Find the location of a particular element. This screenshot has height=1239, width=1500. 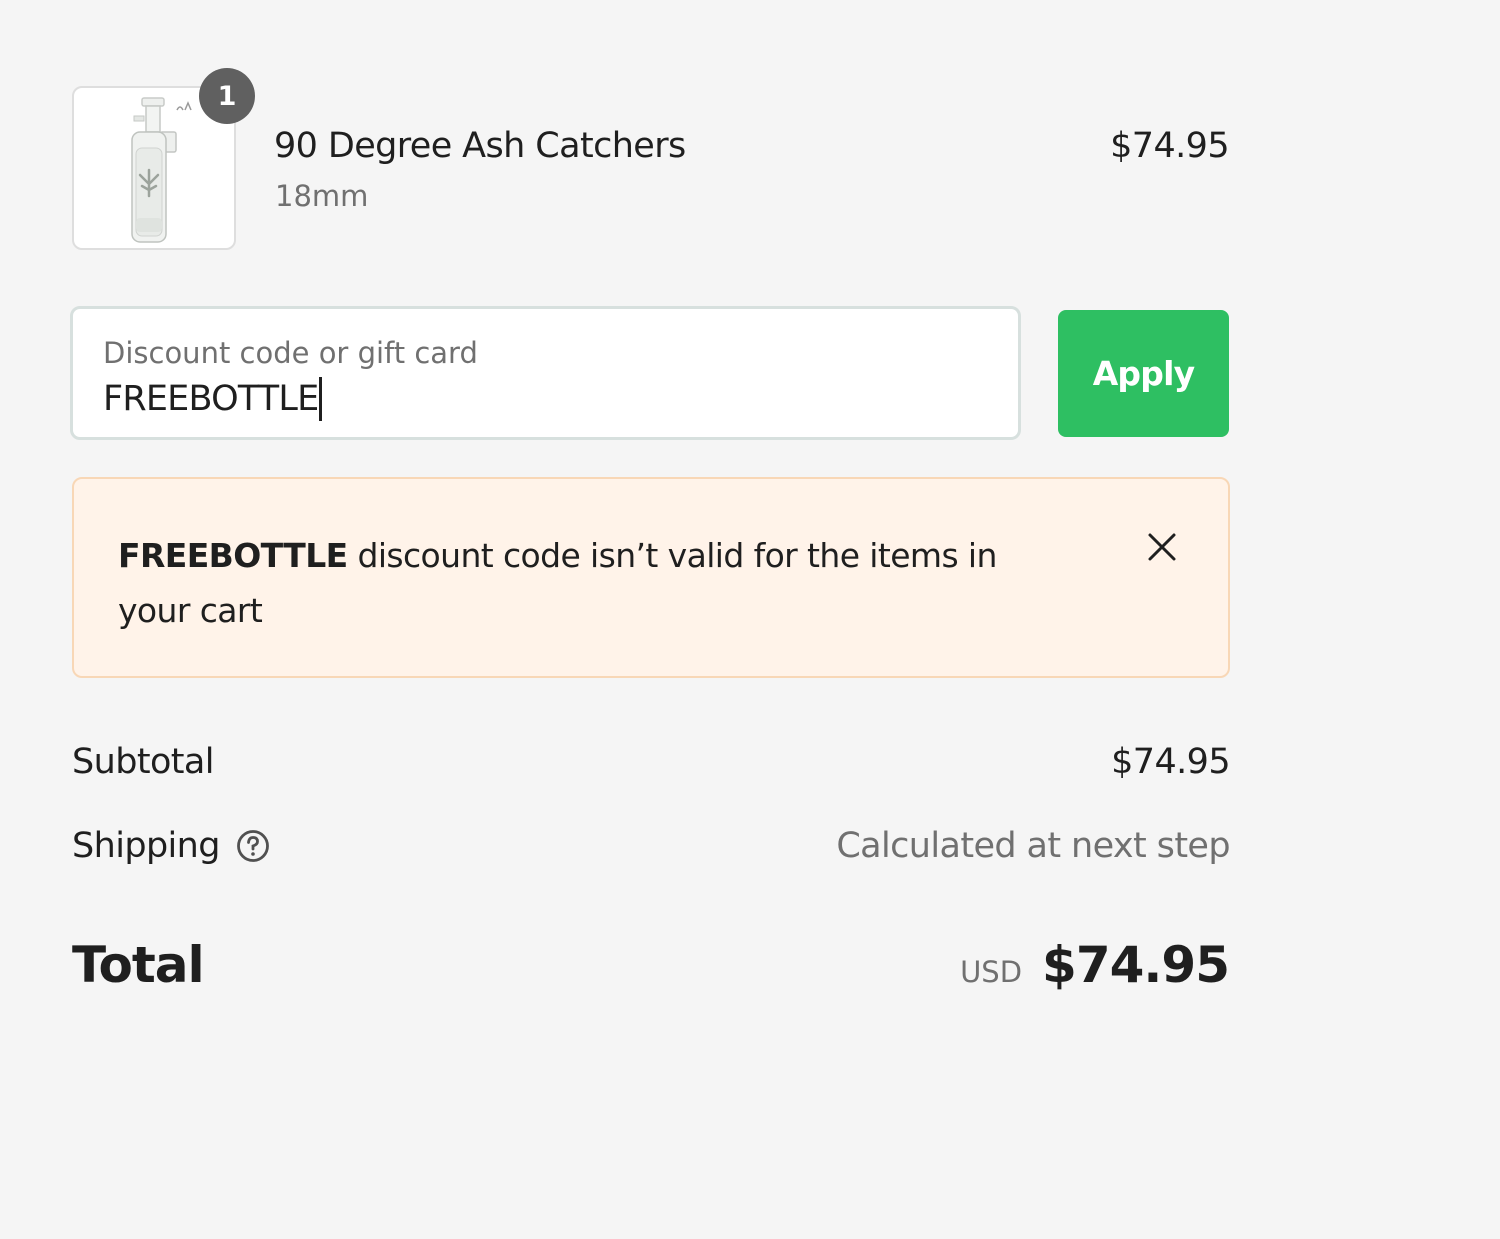

product-price: $74.95 is located at coordinates (1169, 146).